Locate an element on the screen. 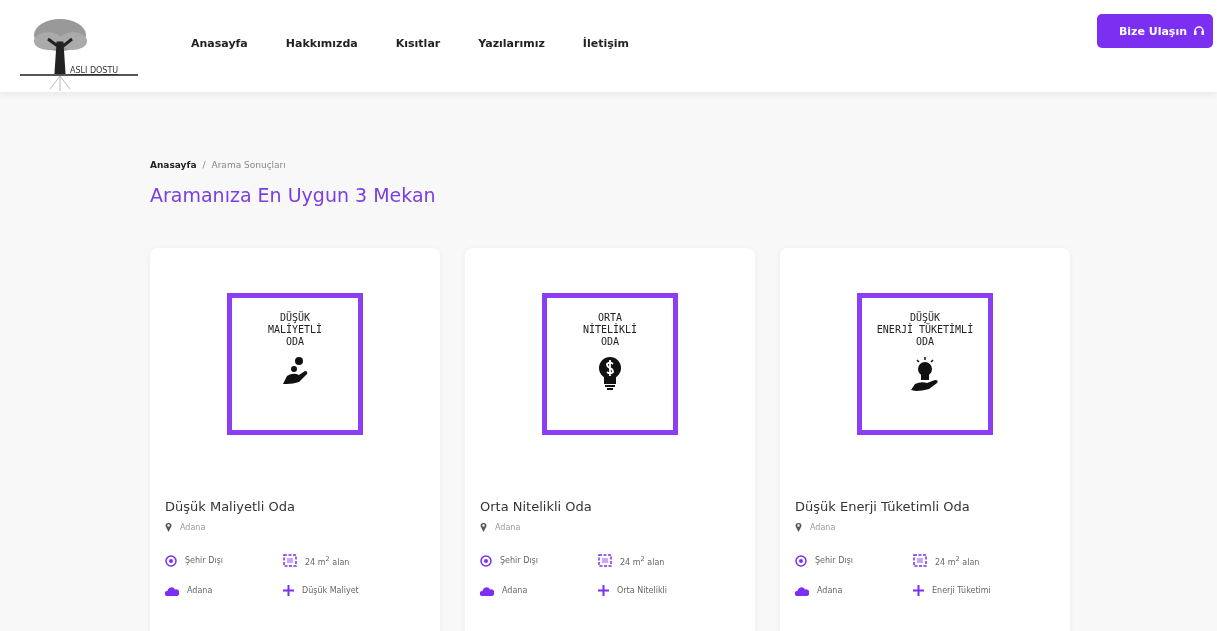  lightbulb-dollar-icon is located at coordinates (610, 373).